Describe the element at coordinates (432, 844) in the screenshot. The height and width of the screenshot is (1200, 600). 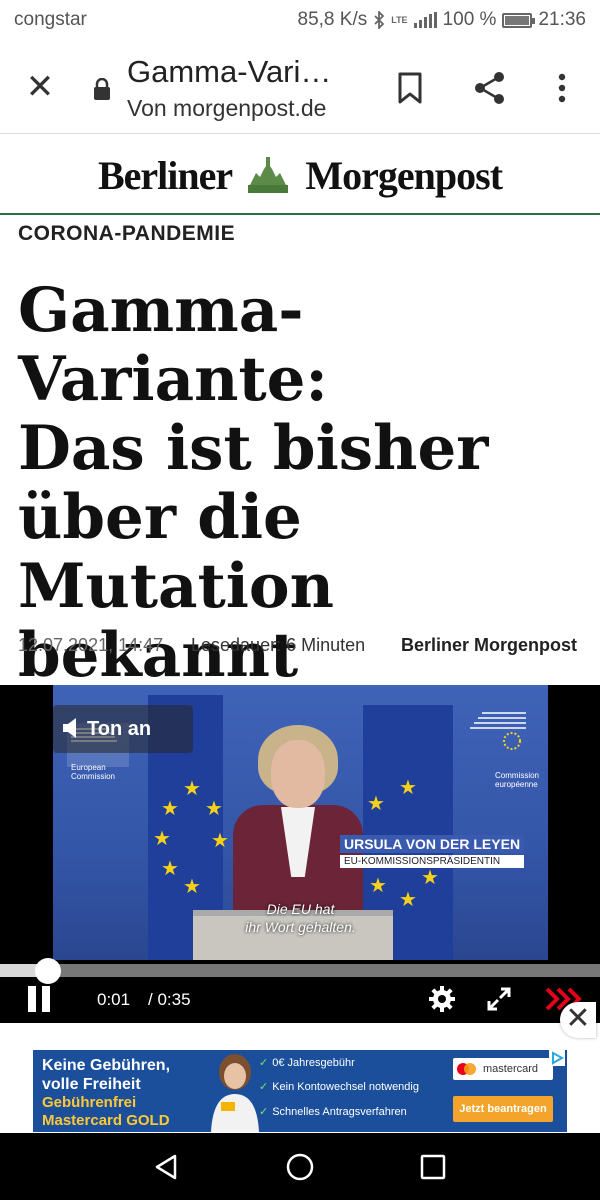
I see `speaker-name: URSULA VON DER LEYEN` at that location.